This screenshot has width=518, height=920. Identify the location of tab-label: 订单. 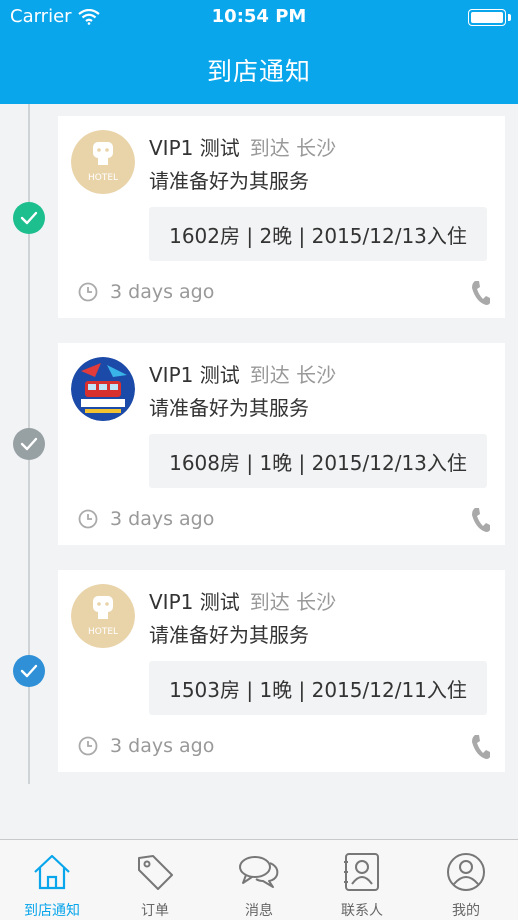
(155, 911).